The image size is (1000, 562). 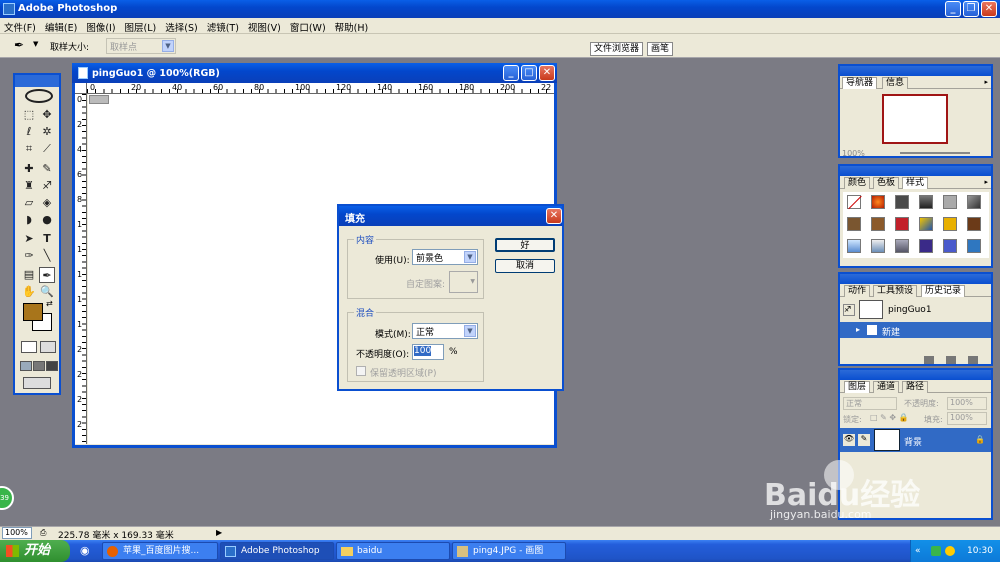 I want to click on slice-tool-icon: ⟋, so click(x=47, y=149).